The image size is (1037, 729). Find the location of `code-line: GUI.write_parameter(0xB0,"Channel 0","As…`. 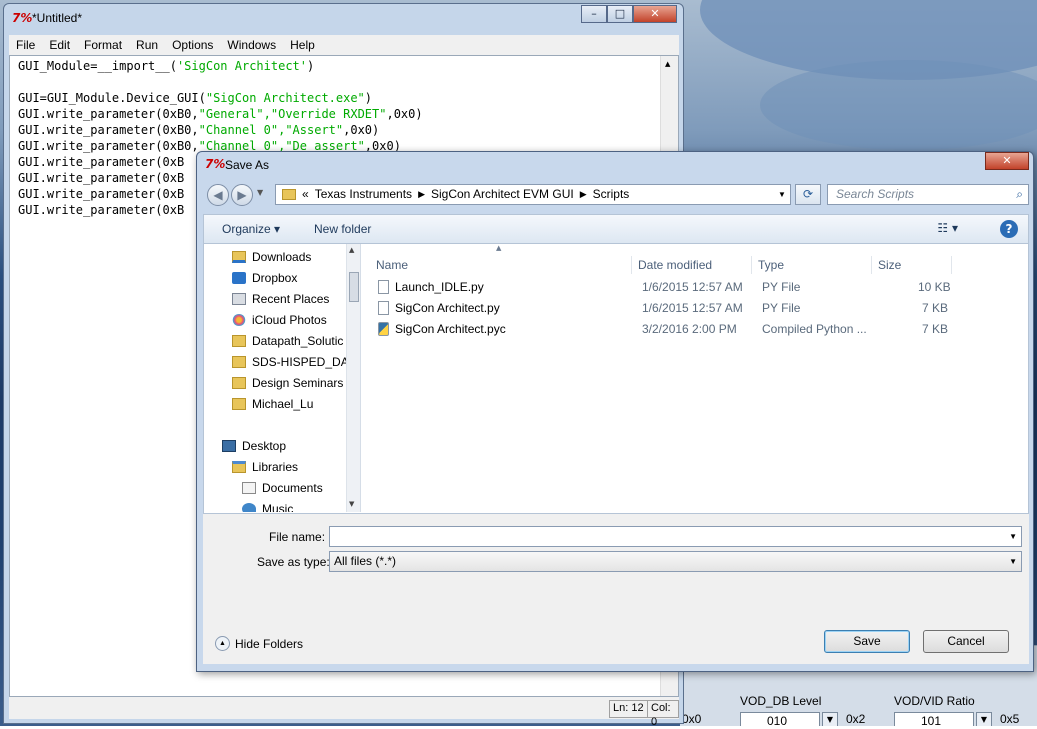

code-line: GUI.write_parameter(0xB0,"Channel 0","As… is located at coordinates (220, 130).